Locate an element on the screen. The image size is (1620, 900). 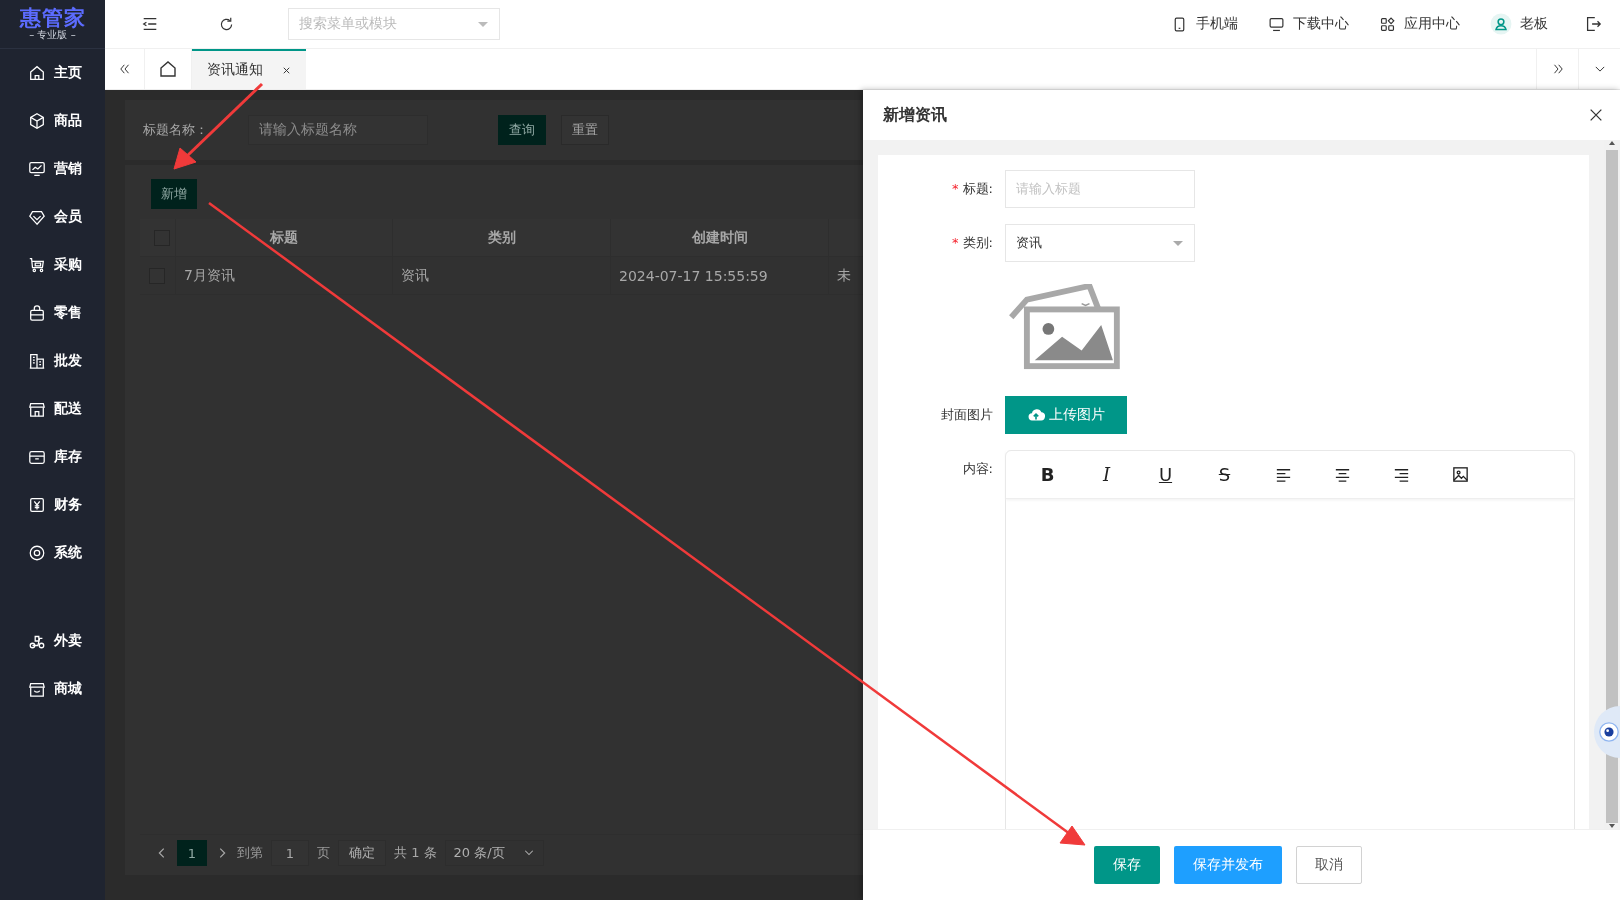
sidebar-item: 财务 is located at coordinates (52, 505).